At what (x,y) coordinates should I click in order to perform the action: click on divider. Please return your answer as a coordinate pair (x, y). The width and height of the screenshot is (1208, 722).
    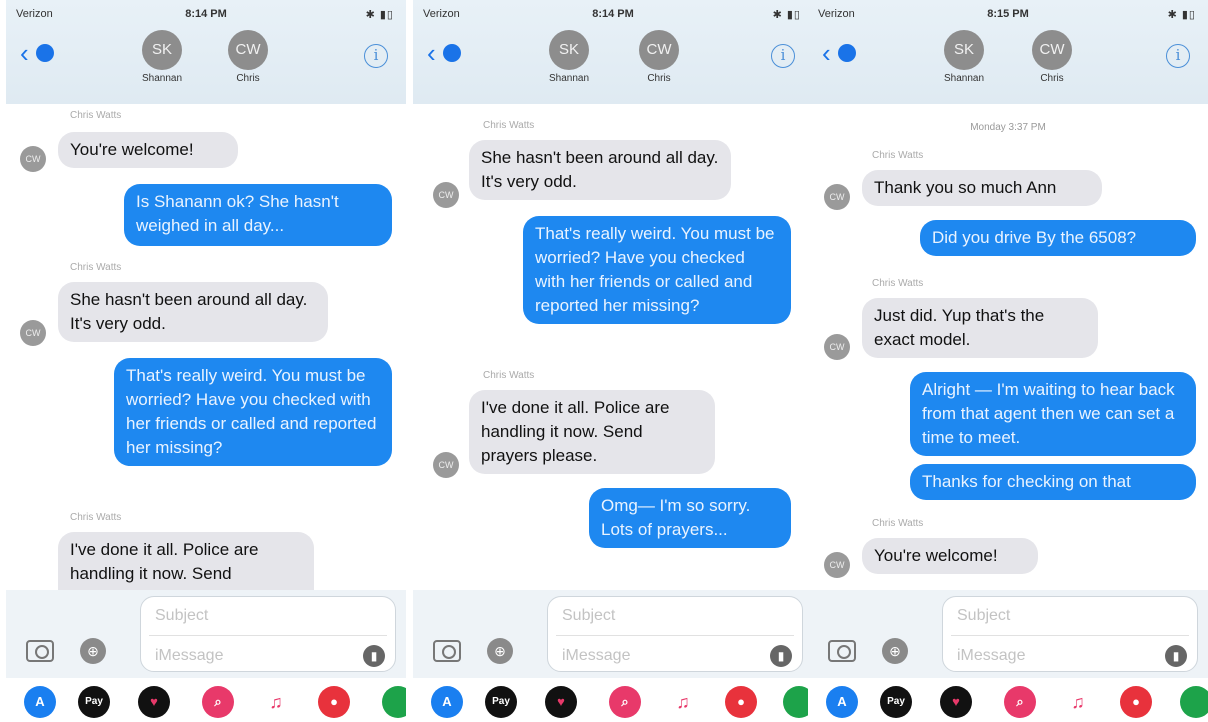
    Looking at the image, I should click on (1070, 635).